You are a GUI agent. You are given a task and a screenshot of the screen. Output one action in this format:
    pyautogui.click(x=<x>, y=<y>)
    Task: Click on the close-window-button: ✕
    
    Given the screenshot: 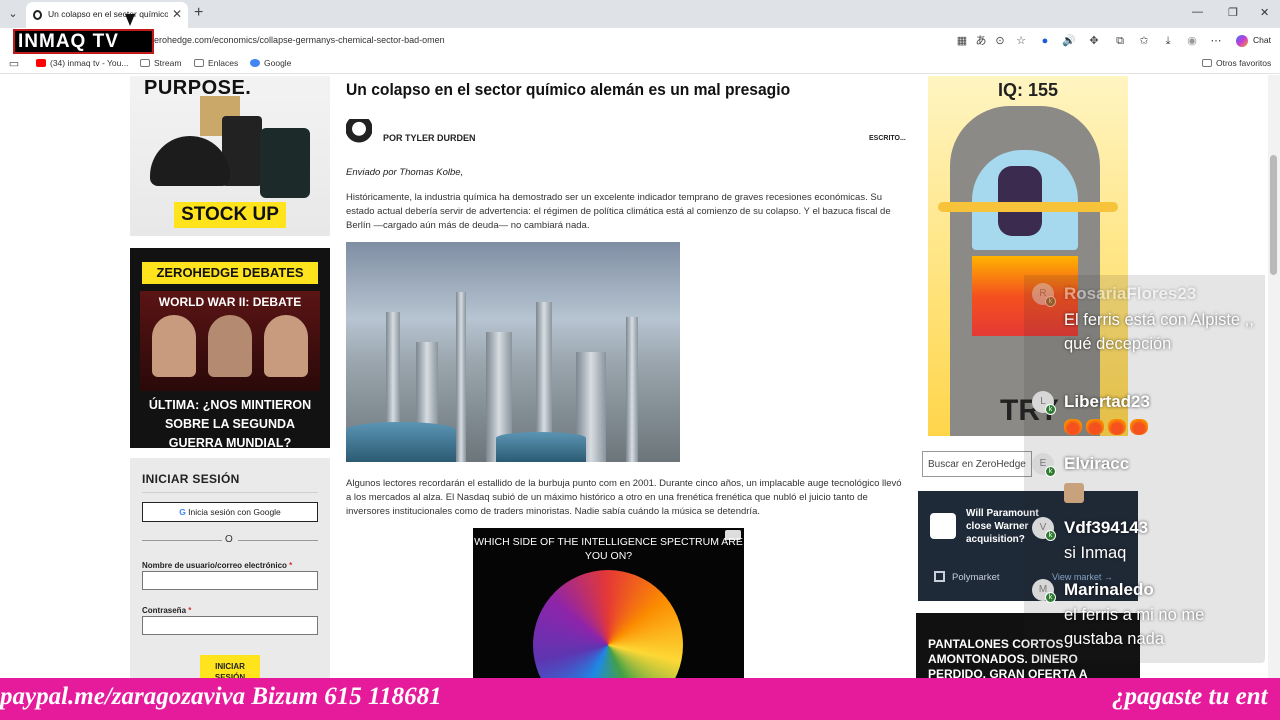 What is the action you would take?
    pyautogui.click(x=1264, y=12)
    